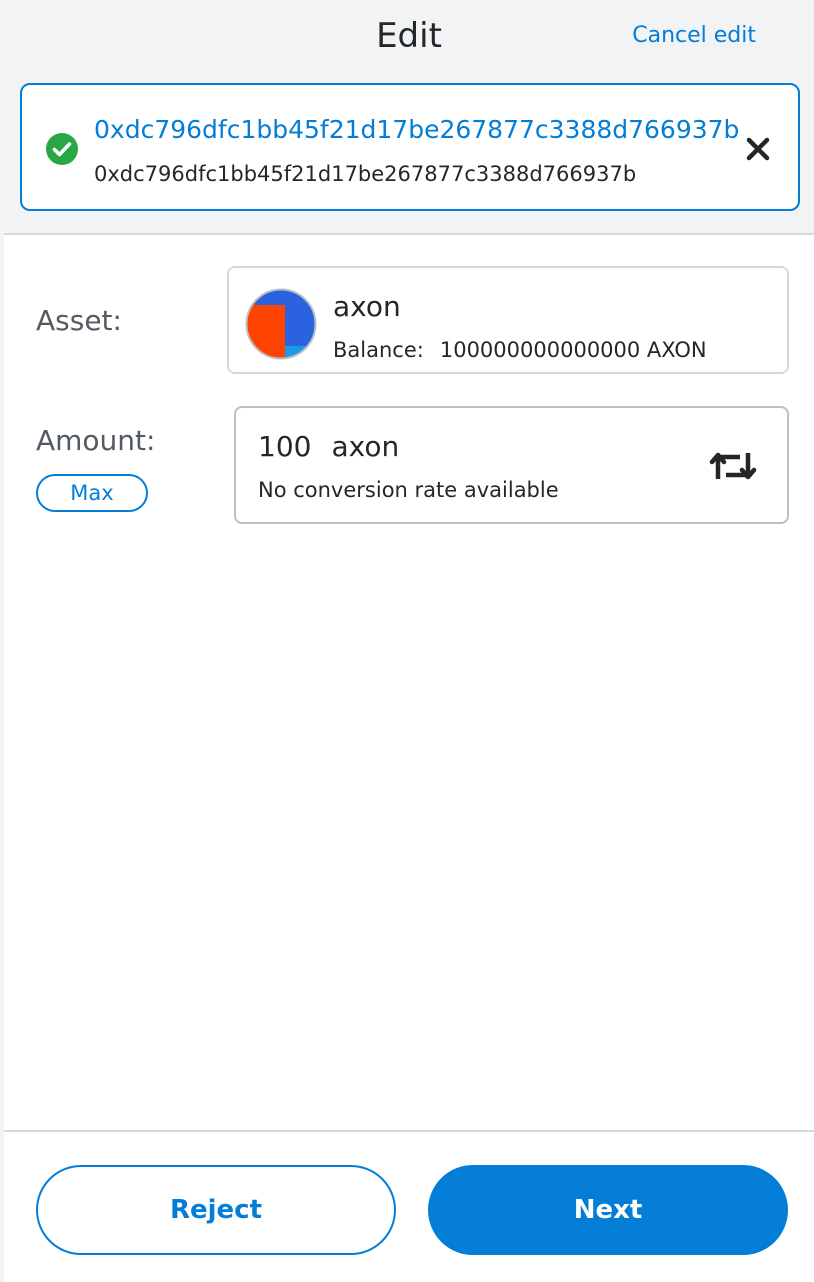  I want to click on asset-balance: Balance: 100000000000000 AXON, so click(520, 350).